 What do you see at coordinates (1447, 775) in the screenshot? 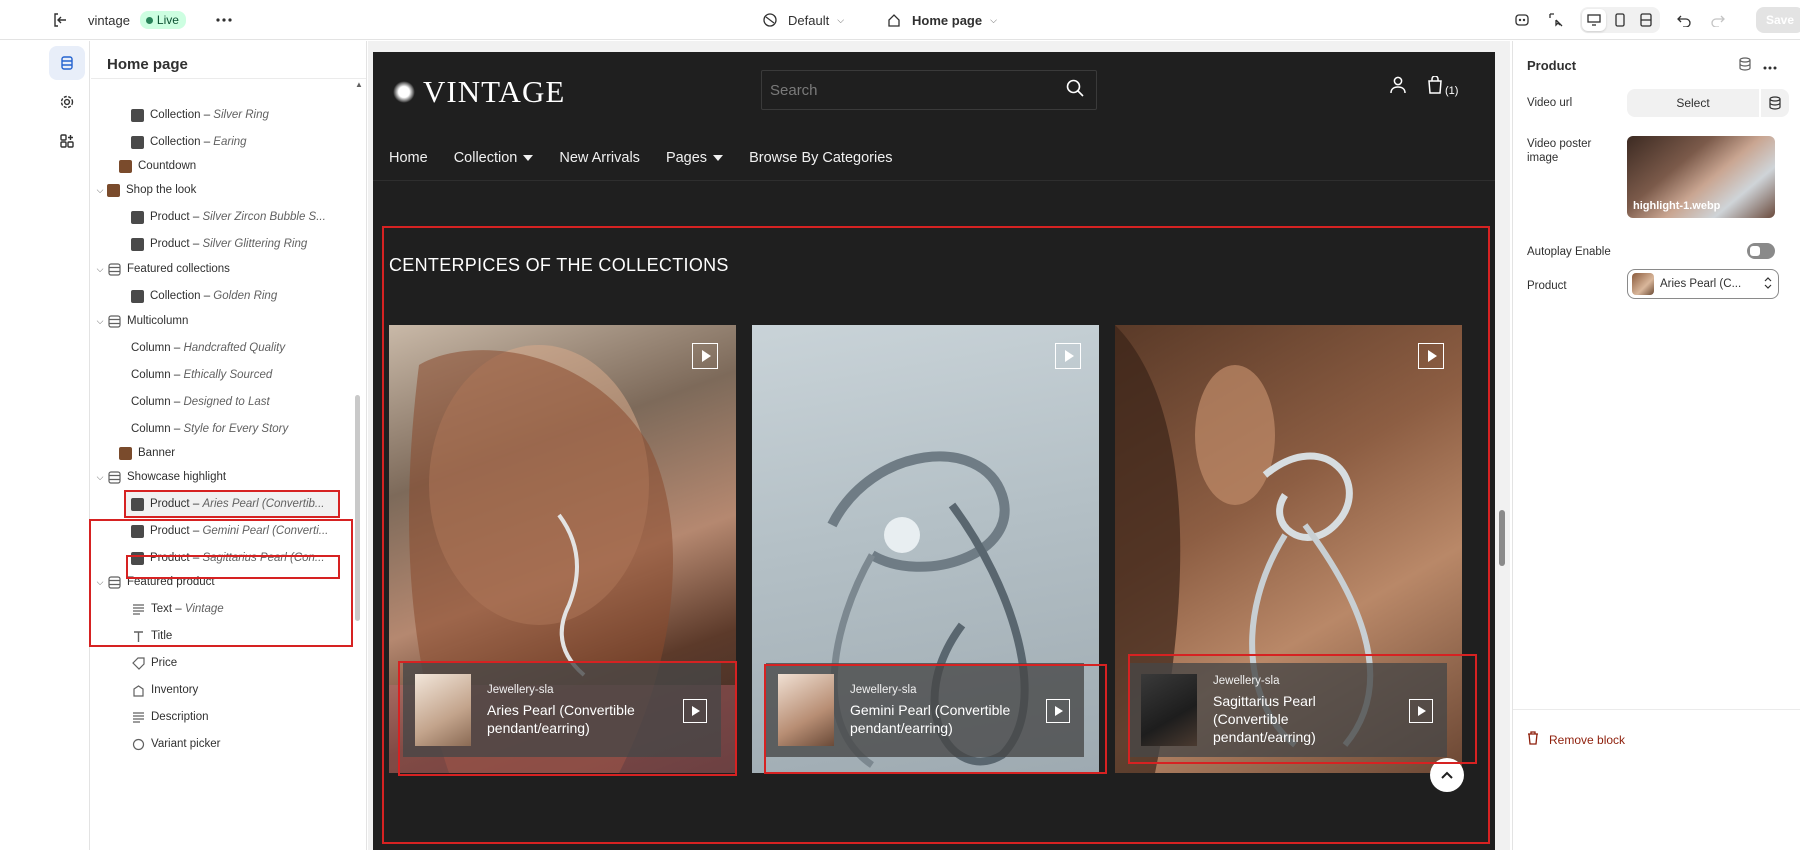
I see `back-to-top-button` at bounding box center [1447, 775].